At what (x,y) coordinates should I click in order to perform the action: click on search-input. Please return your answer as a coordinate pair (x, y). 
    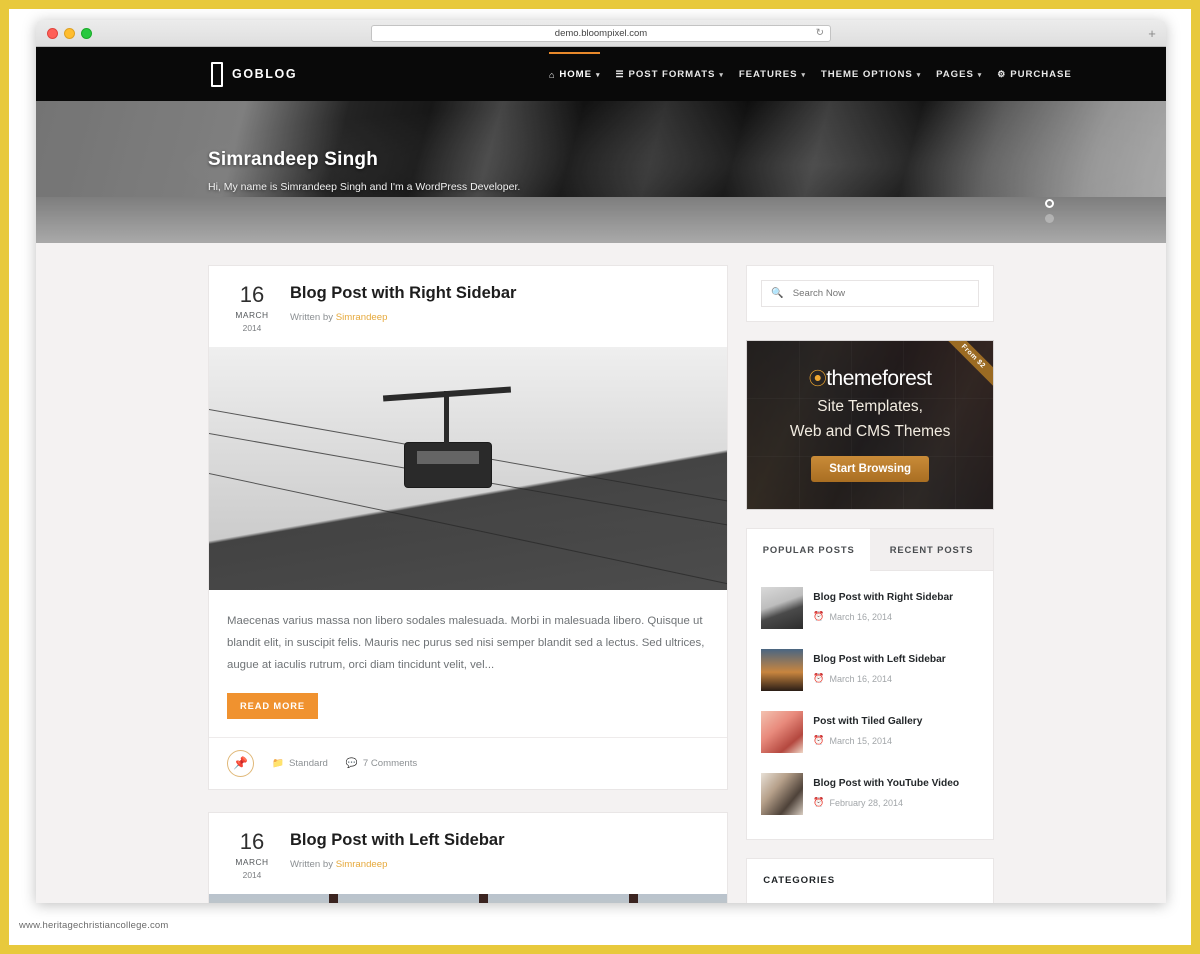
    Looking at the image, I should click on (880, 293).